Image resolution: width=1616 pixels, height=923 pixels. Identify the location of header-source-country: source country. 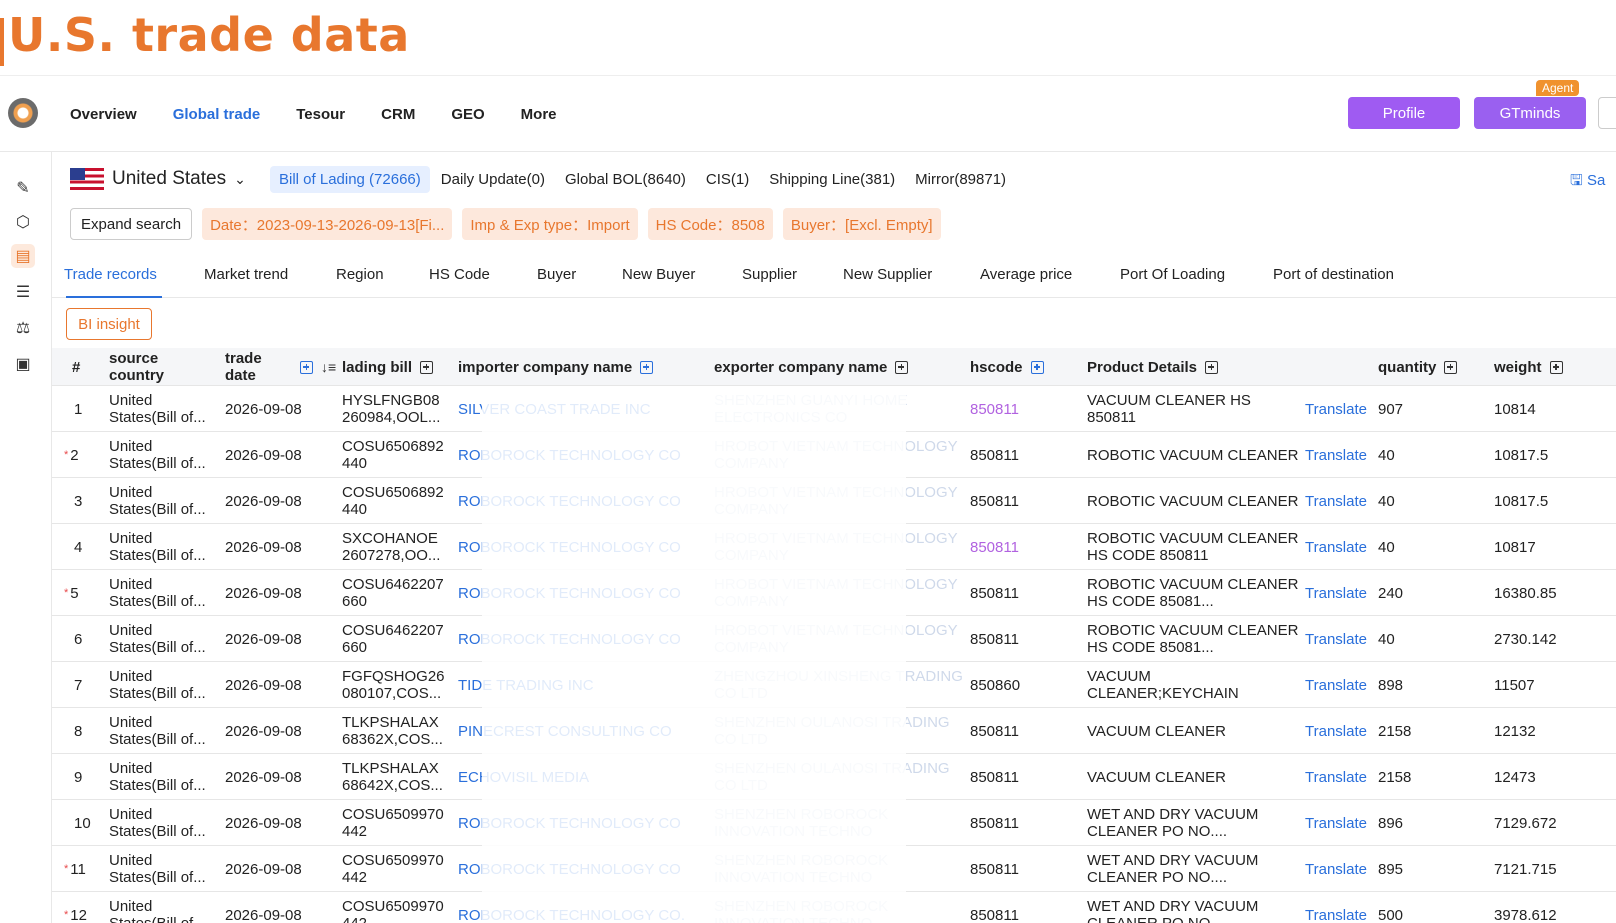
(159, 367).